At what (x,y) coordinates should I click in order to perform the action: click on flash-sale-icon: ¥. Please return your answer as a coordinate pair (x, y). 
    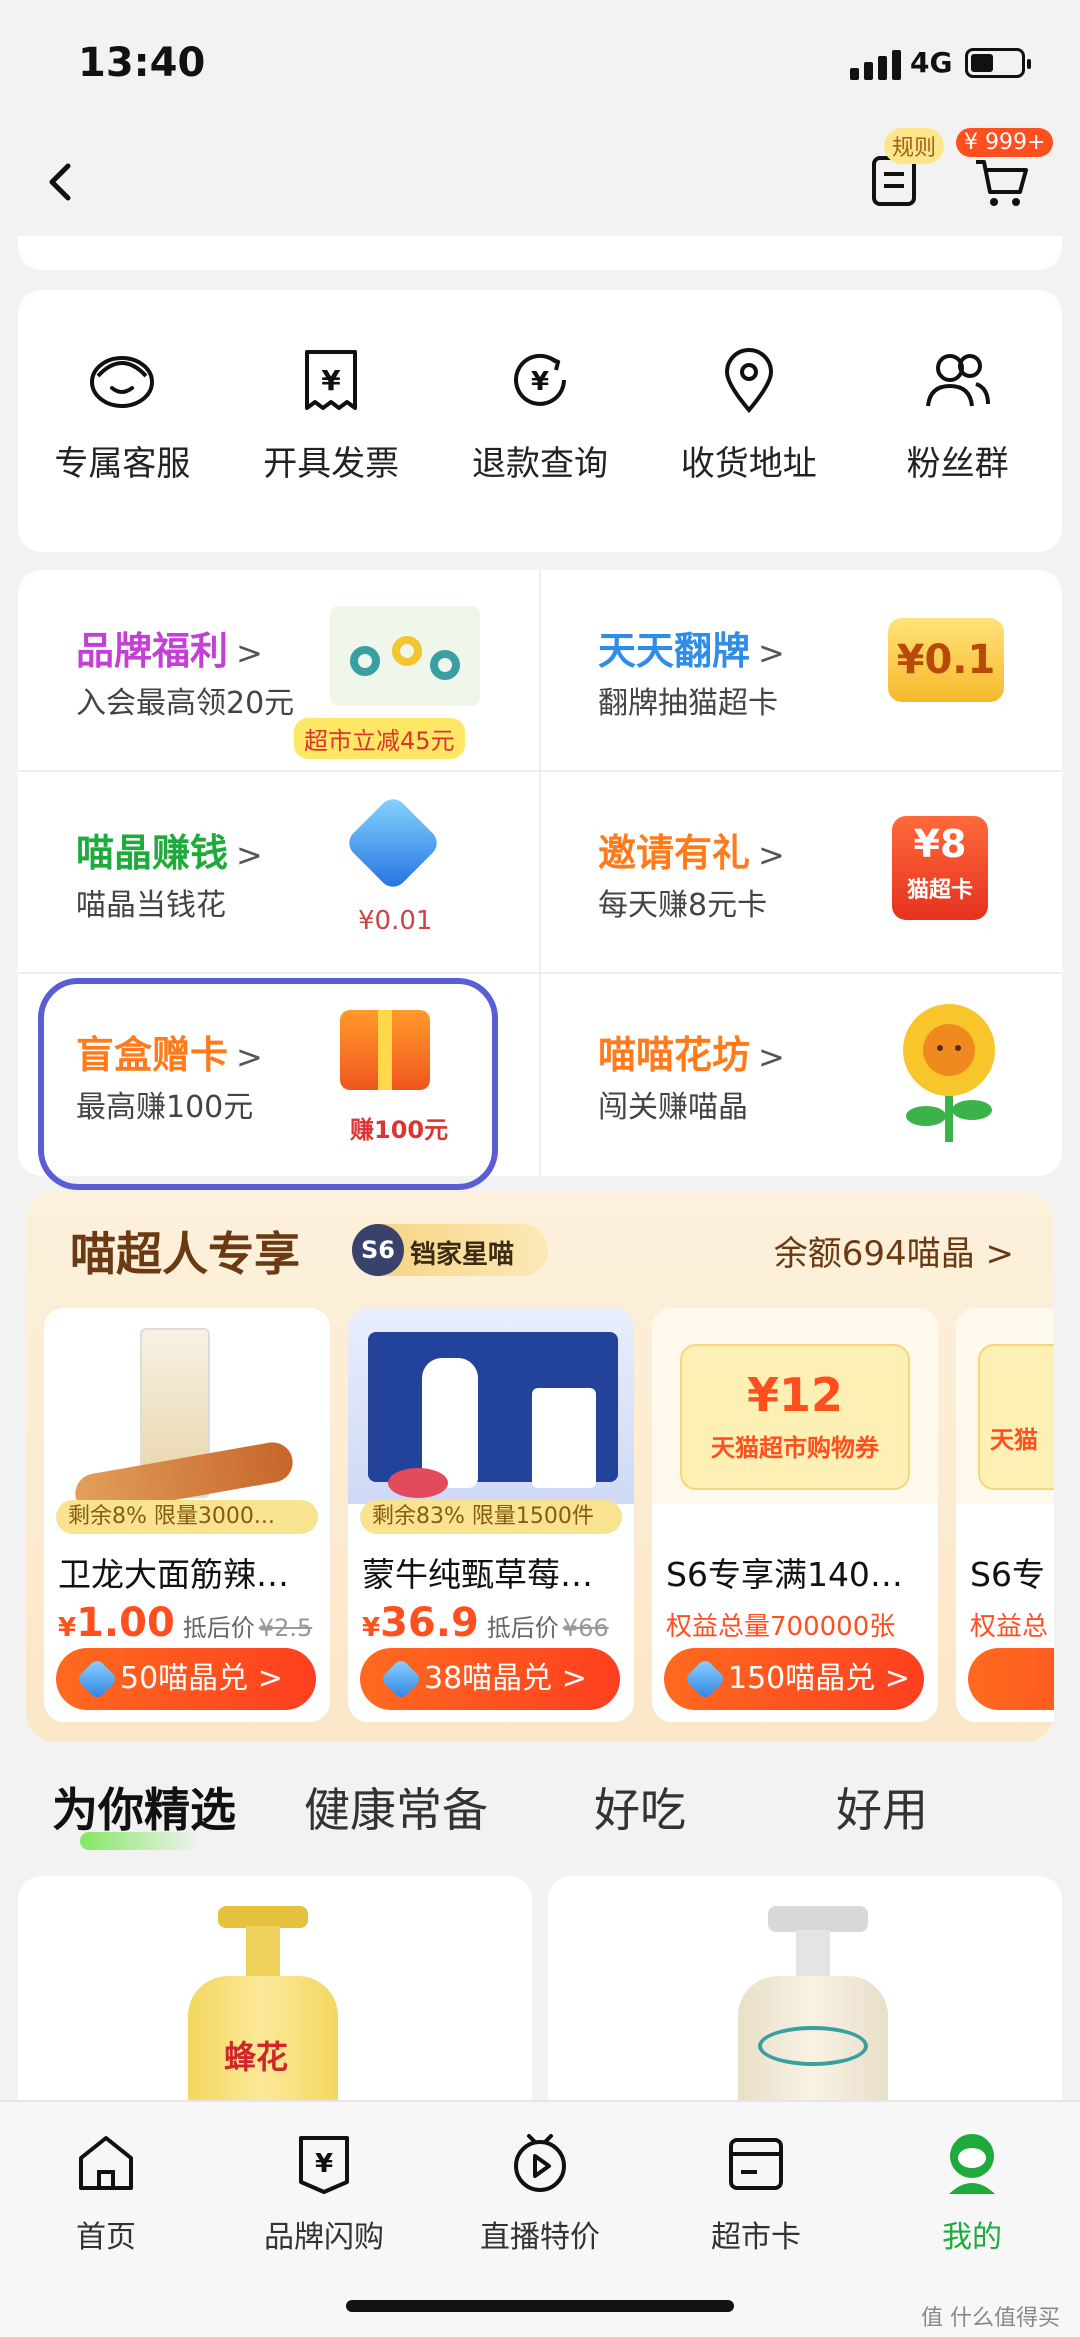
    Looking at the image, I should click on (324, 2165).